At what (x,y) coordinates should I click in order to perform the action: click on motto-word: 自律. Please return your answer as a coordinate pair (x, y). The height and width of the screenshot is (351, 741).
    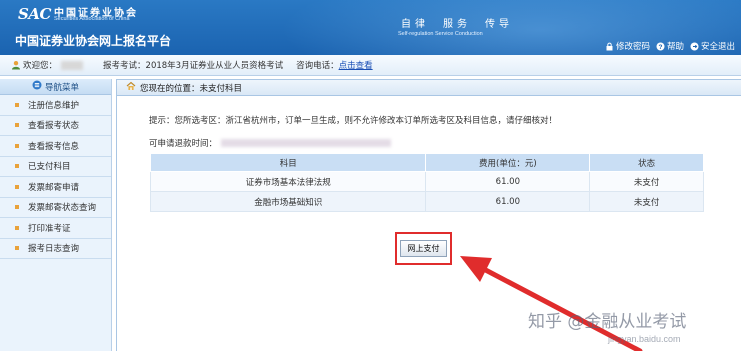
    Looking at the image, I should click on (415, 24).